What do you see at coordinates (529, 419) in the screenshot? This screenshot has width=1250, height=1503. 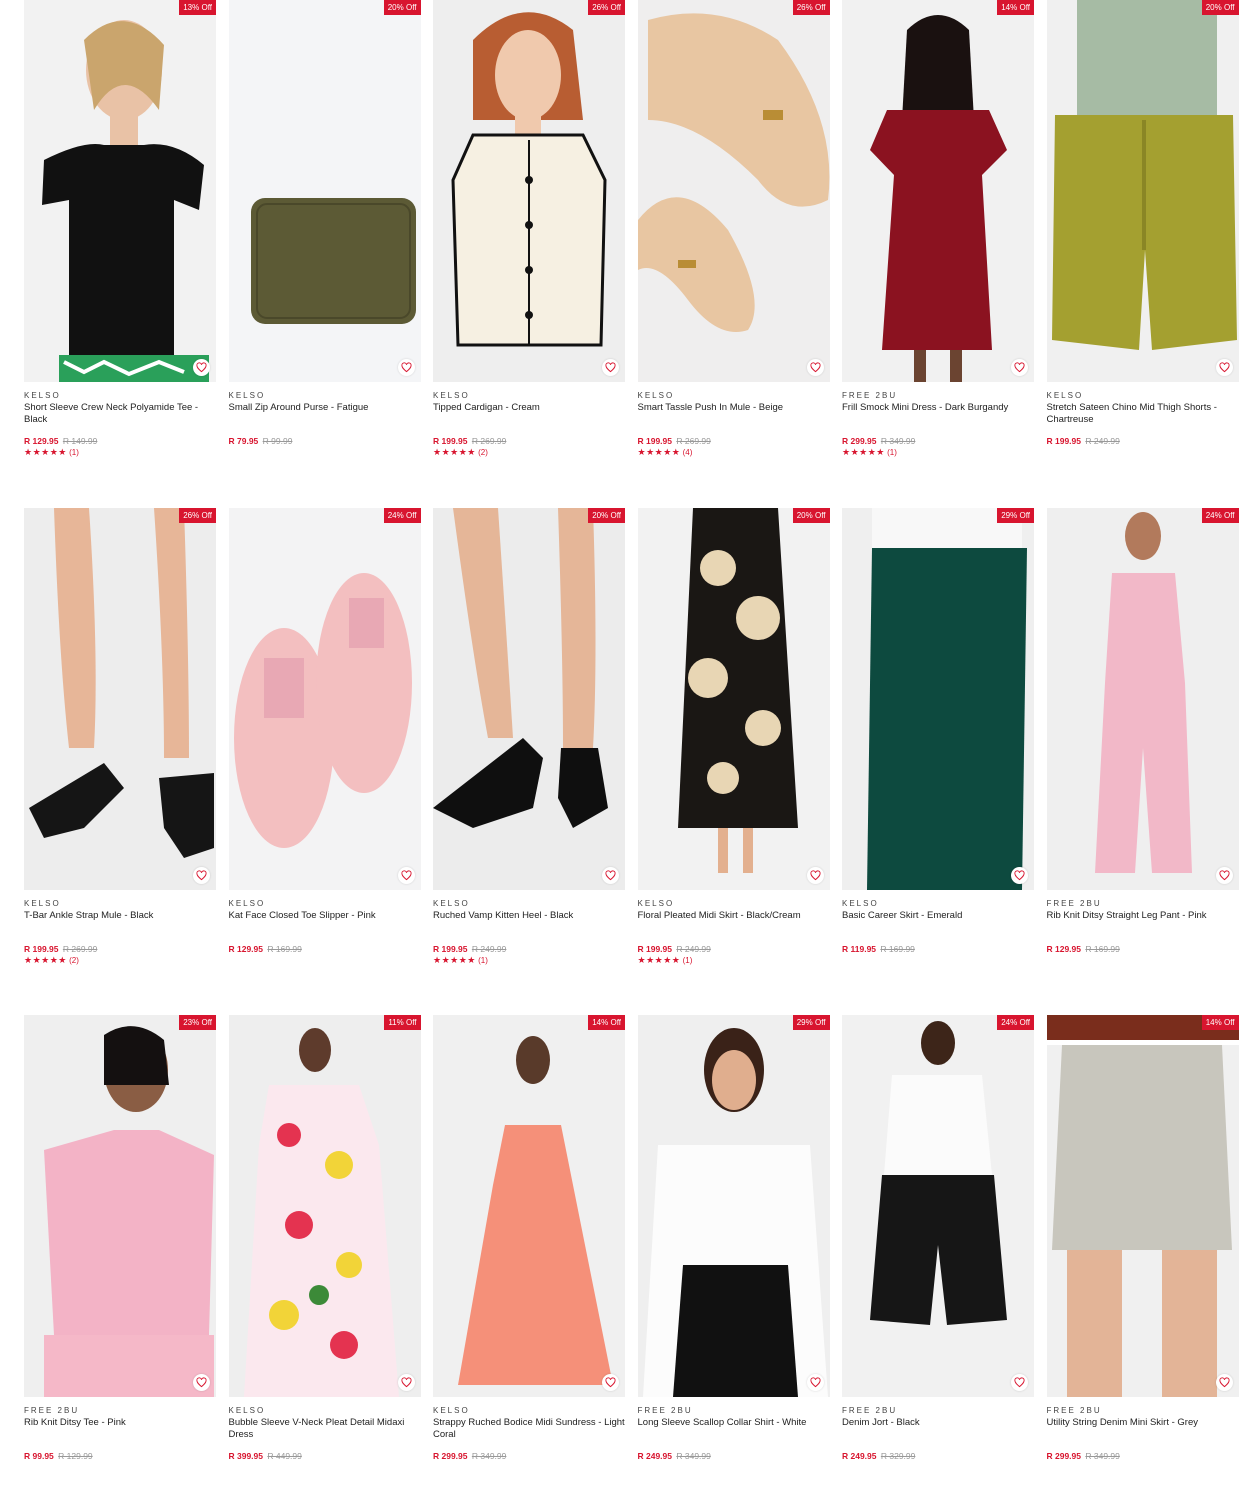 I see `product-name-link: Tipped Cardigan - Cream` at bounding box center [529, 419].